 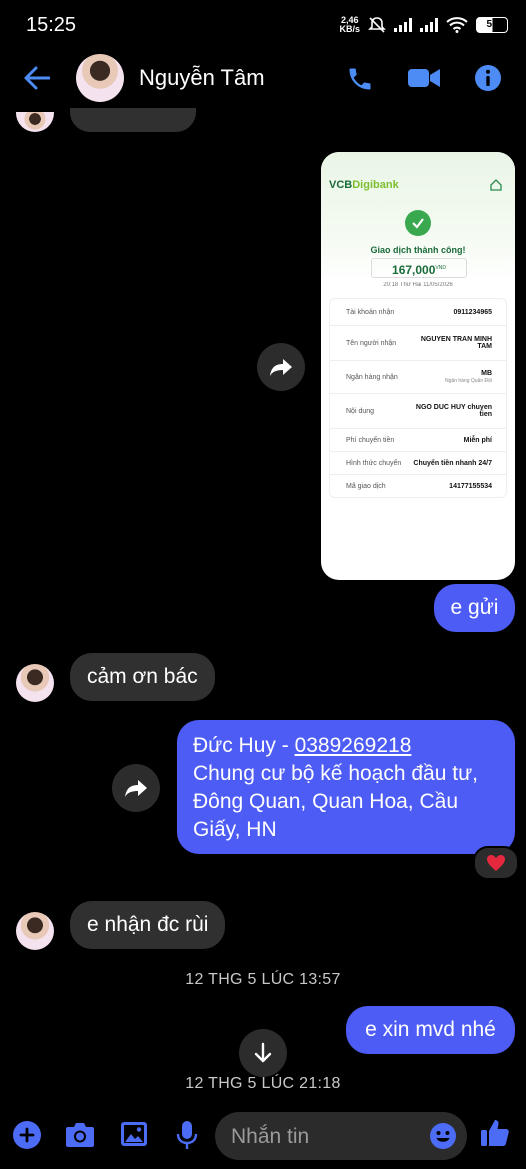 I want to click on plus-icon, so click(x=27, y=1135).